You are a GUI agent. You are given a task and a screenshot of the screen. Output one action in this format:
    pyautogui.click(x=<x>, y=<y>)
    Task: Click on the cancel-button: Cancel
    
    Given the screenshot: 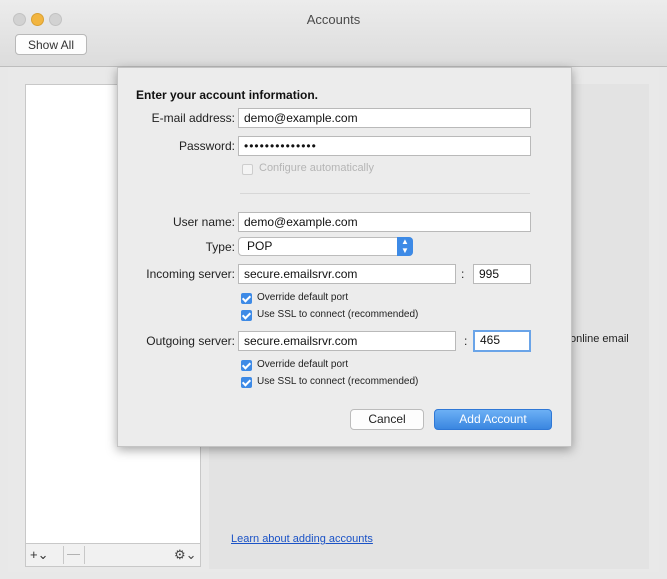 What is the action you would take?
    pyautogui.click(x=387, y=419)
    